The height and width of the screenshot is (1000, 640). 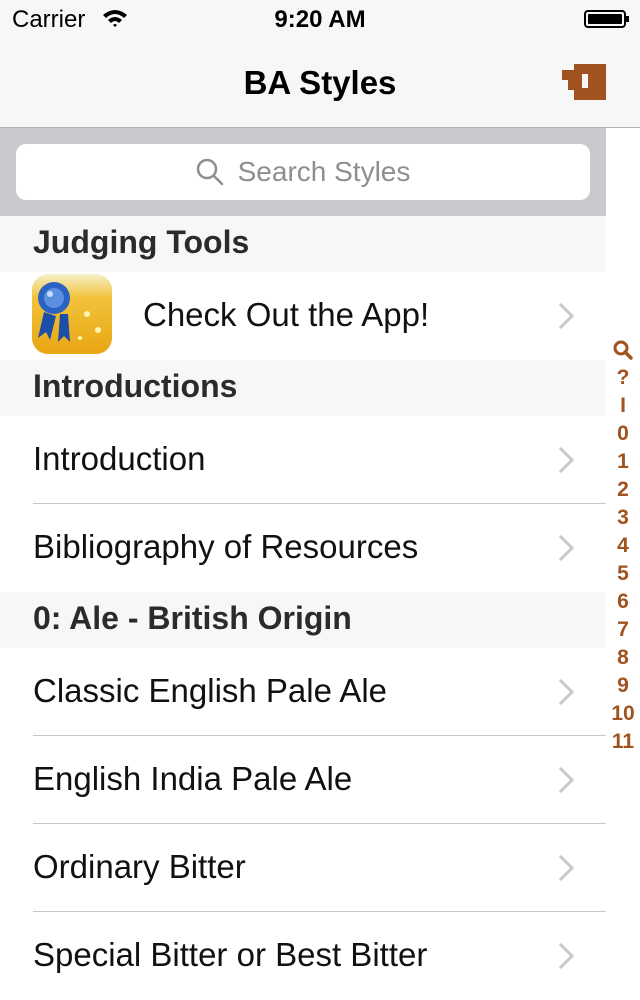 I want to click on section-header-label: 0: Ale - British Origin, so click(x=192, y=618).